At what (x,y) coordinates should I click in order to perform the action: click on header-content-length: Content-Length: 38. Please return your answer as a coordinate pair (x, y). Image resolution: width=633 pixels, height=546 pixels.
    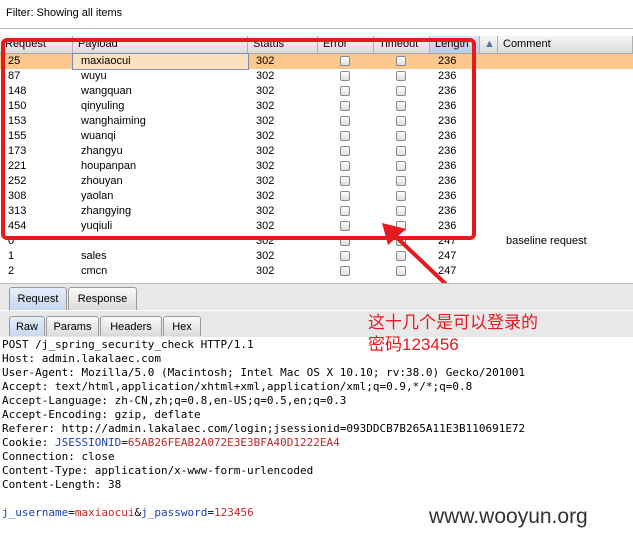
    Looking at the image, I should click on (62, 484).